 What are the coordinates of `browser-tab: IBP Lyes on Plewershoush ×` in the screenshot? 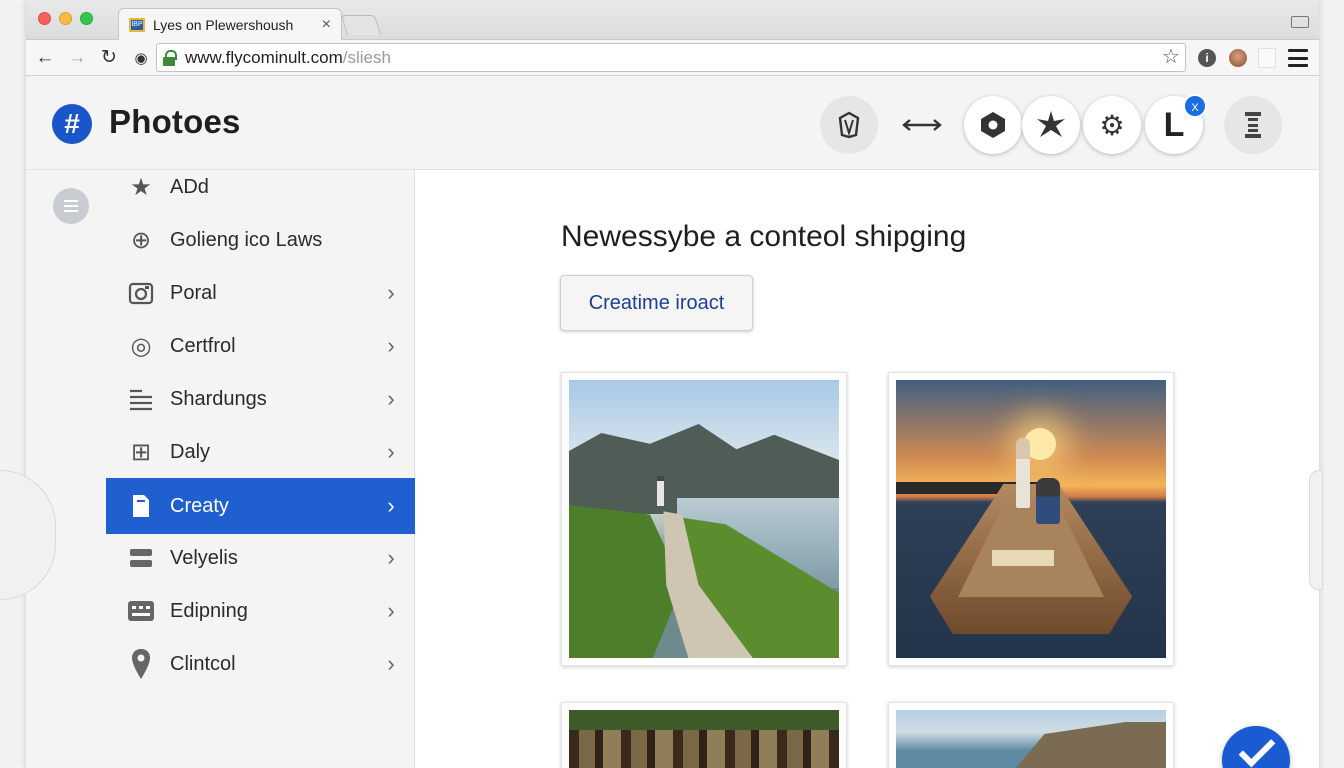 It's located at (230, 24).